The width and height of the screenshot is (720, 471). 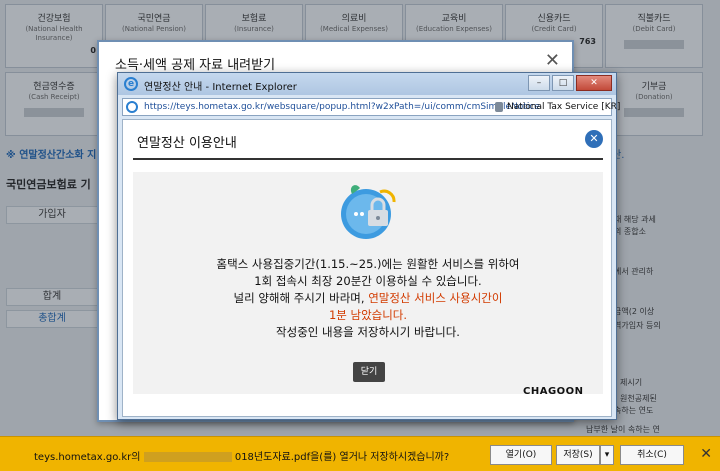 I want to click on save-options-chevron-down-icon: ▾, so click(x=607, y=455).